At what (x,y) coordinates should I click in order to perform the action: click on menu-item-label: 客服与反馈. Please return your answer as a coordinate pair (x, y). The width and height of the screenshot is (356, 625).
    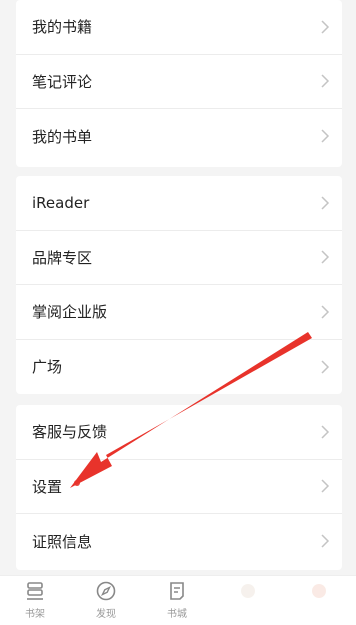
    Looking at the image, I should click on (70, 432).